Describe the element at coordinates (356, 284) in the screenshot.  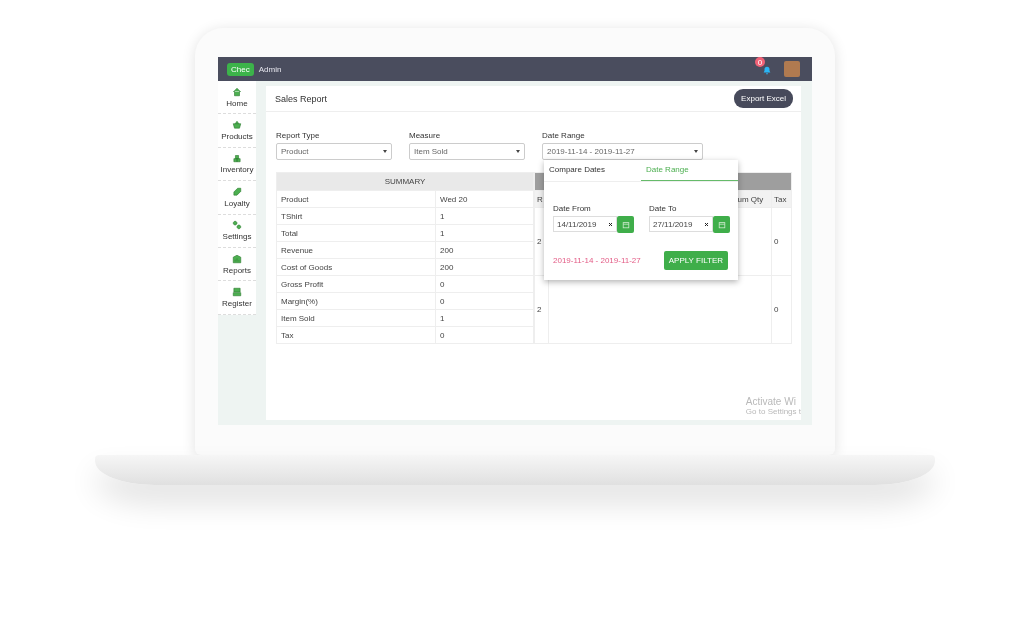
I see `table-cell: Gross Profit` at that location.